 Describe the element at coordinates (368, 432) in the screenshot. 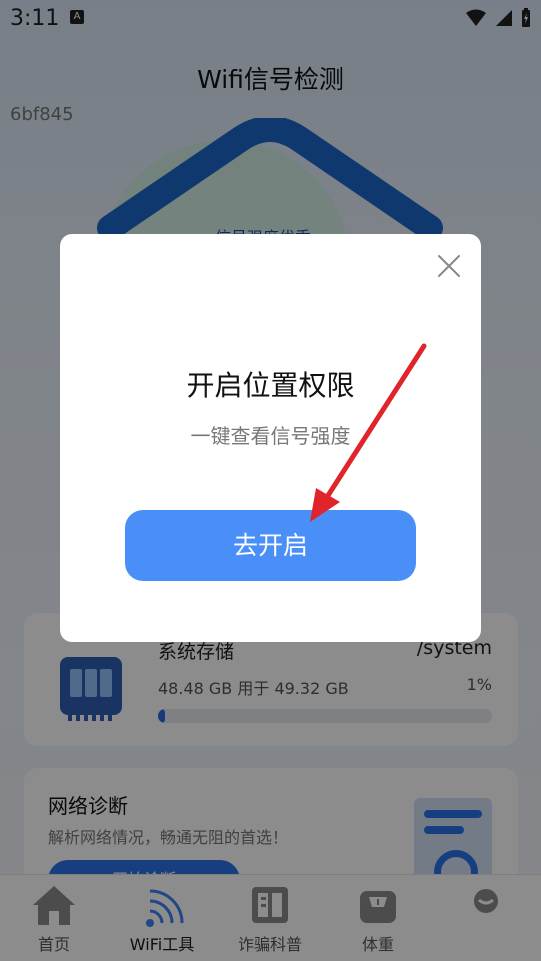

I see `annotation-arrow` at that location.